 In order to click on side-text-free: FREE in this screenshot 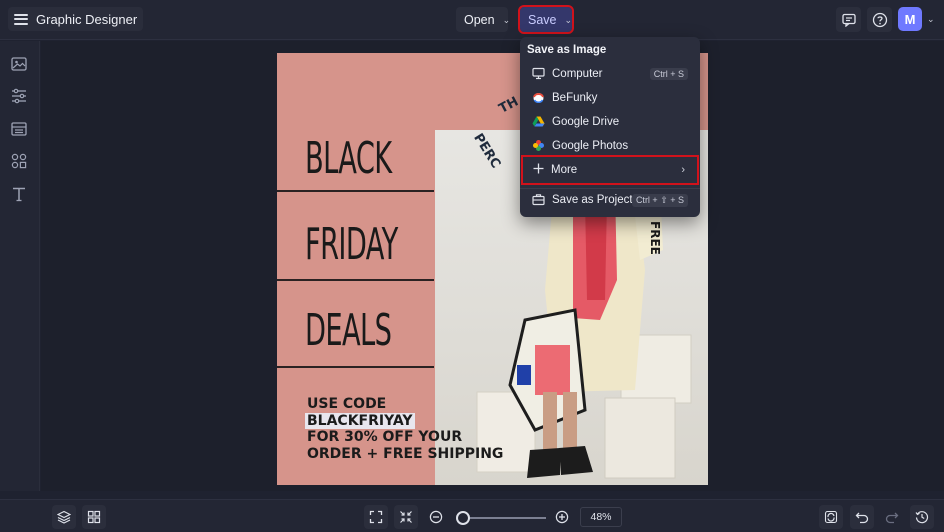, I will do `click(655, 238)`.